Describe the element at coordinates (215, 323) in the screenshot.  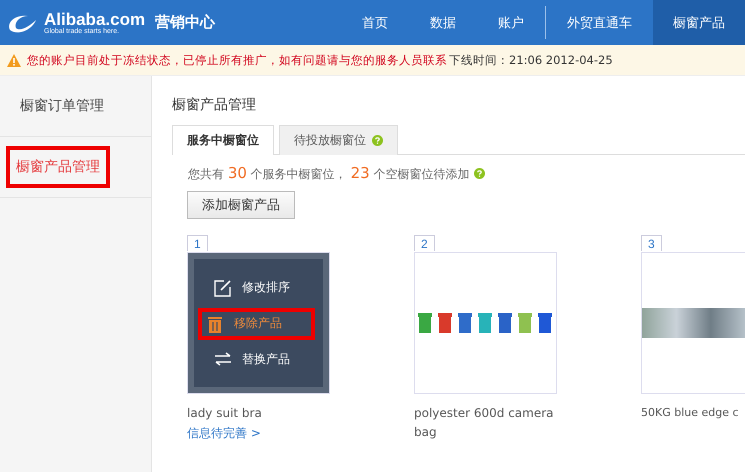
I see `trash-icon` at that location.